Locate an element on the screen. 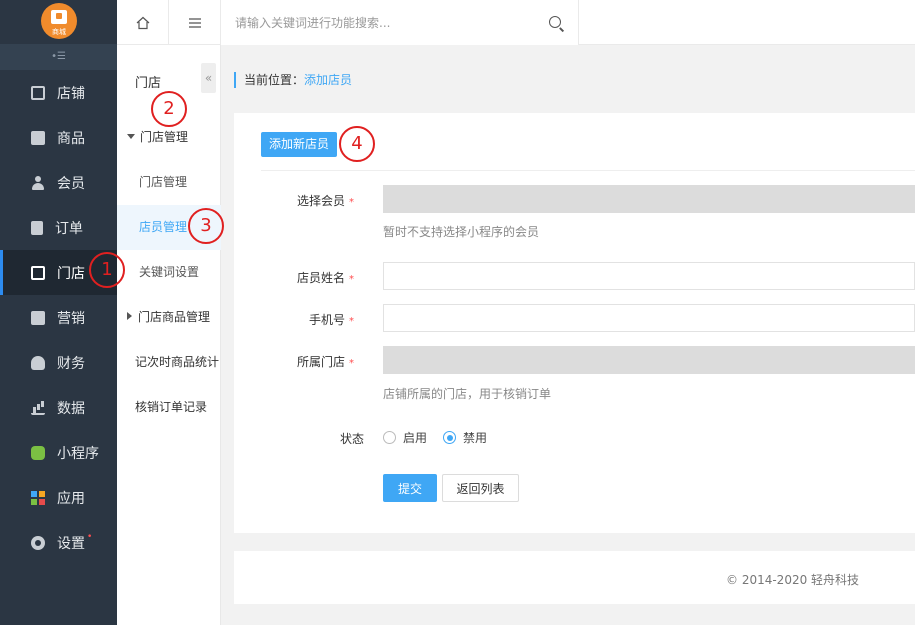  sidebar-item-marketing: 营销 is located at coordinates (58, 317).